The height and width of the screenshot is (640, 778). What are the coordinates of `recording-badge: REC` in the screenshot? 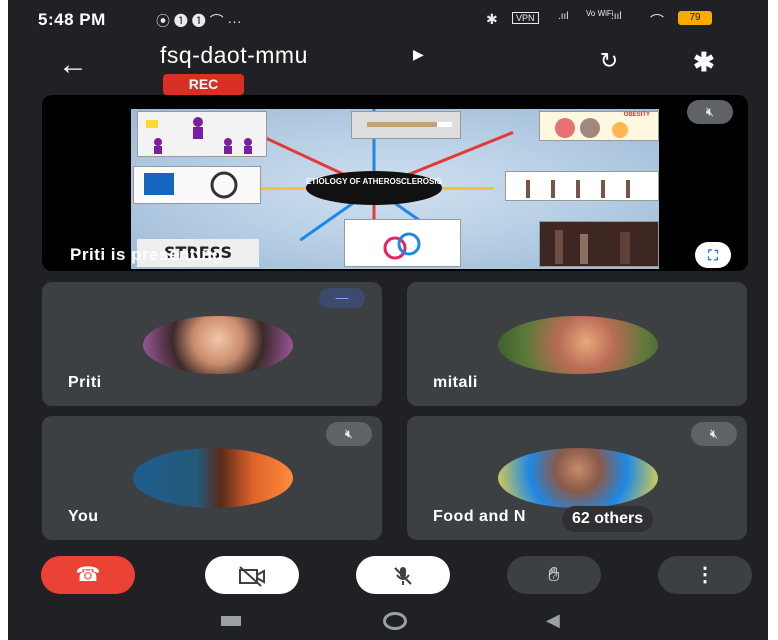 It's located at (203, 84).